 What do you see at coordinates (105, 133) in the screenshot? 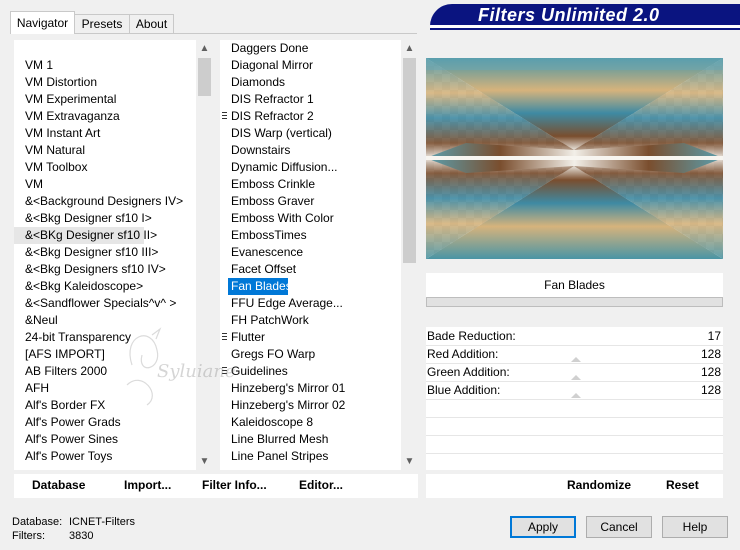
I see `category-item: VM Instant Art` at bounding box center [105, 133].